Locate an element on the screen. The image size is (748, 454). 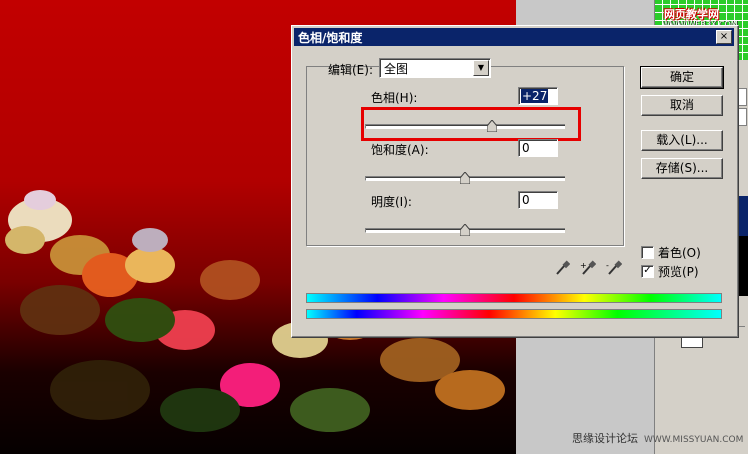
output-color-bar is located at coordinates (514, 314).